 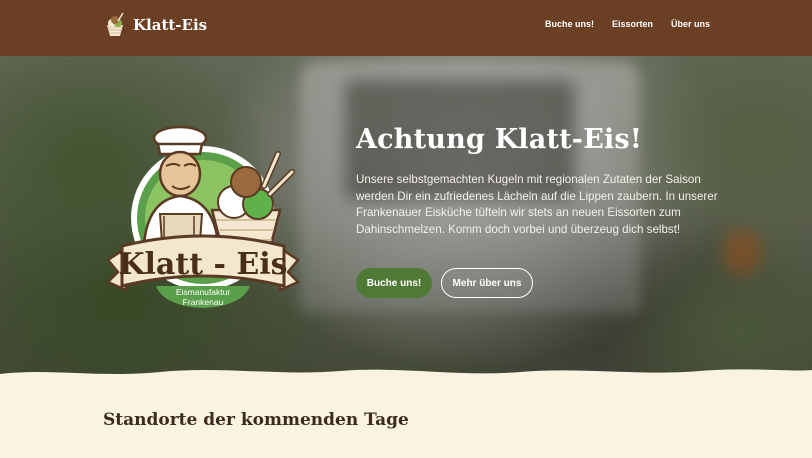 I want to click on nav-link-ueber-uns: Über uns, so click(x=690, y=24).